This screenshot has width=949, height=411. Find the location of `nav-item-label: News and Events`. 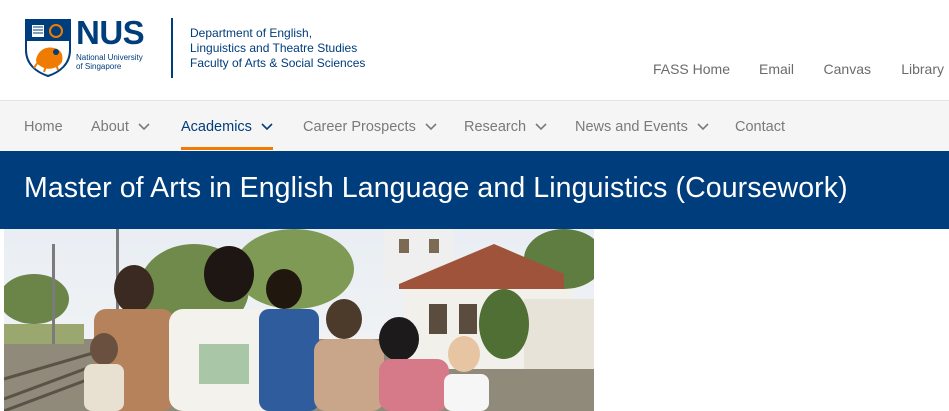

nav-item-label: News and Events is located at coordinates (631, 126).